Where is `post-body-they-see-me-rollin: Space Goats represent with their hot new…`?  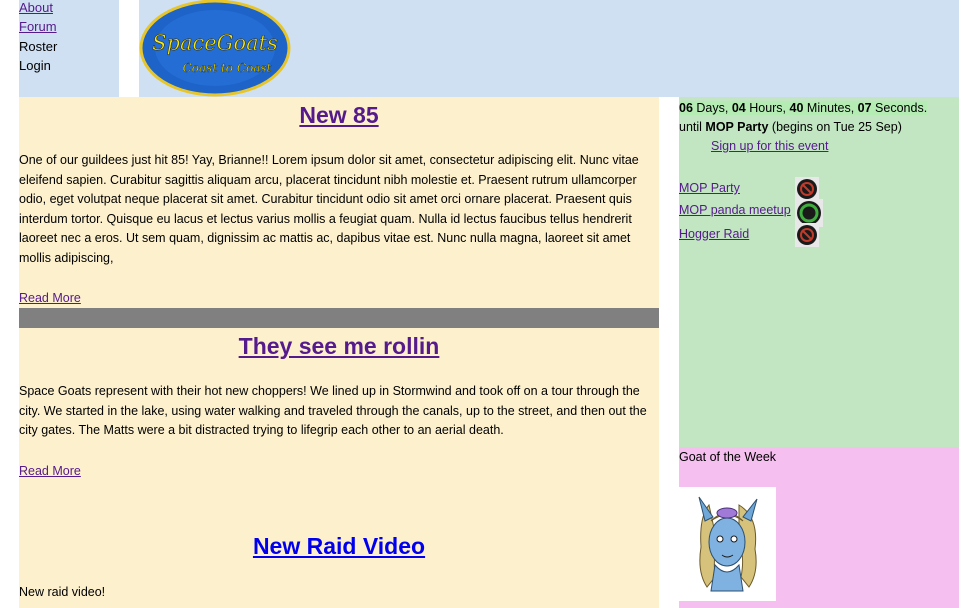
post-body-they-see-me-rollin: Space Goats represent with their hot new… is located at coordinates (333, 411).